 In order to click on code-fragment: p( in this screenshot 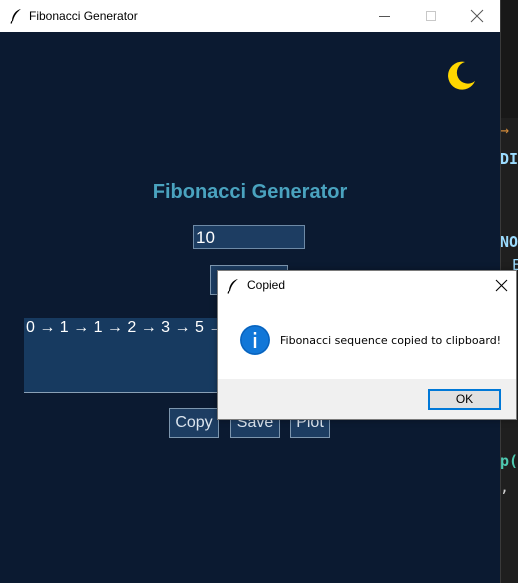, I will do `click(509, 461)`.